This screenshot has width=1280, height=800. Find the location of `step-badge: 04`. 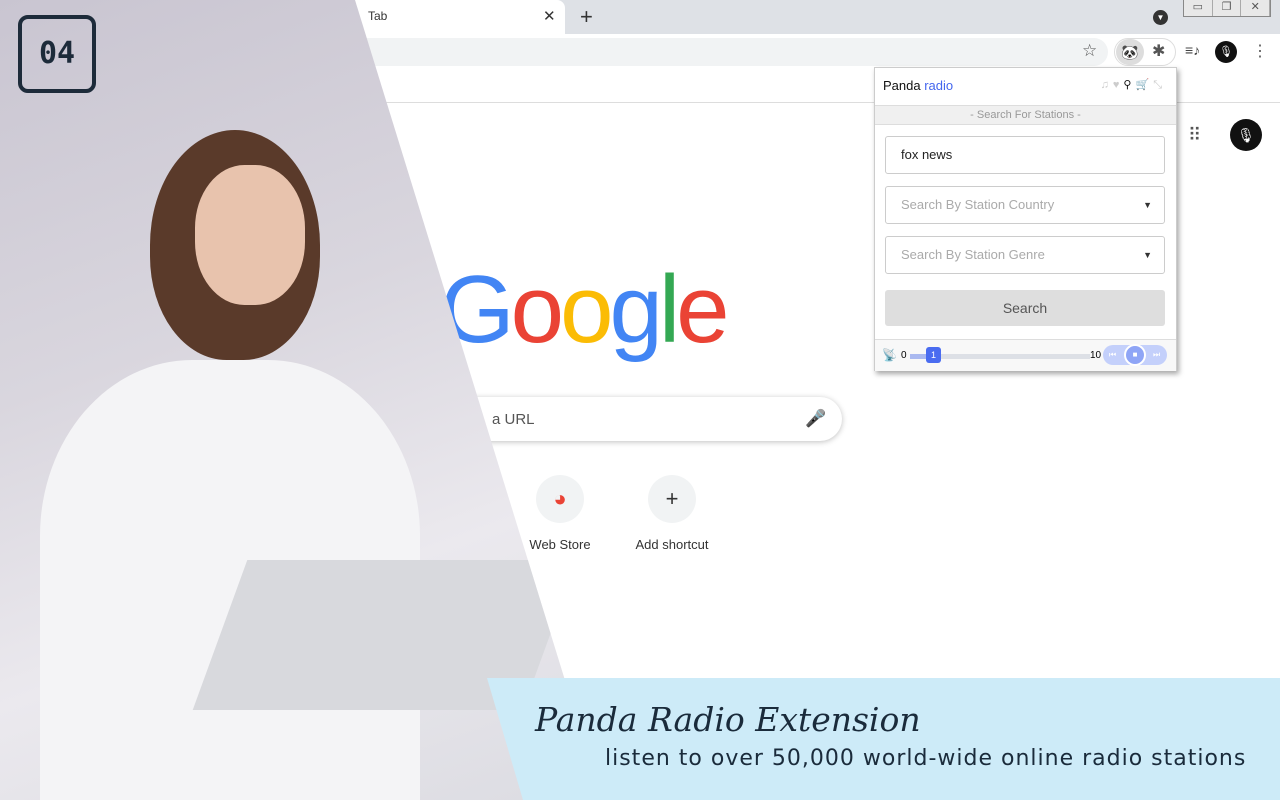

step-badge: 04 is located at coordinates (57, 54).